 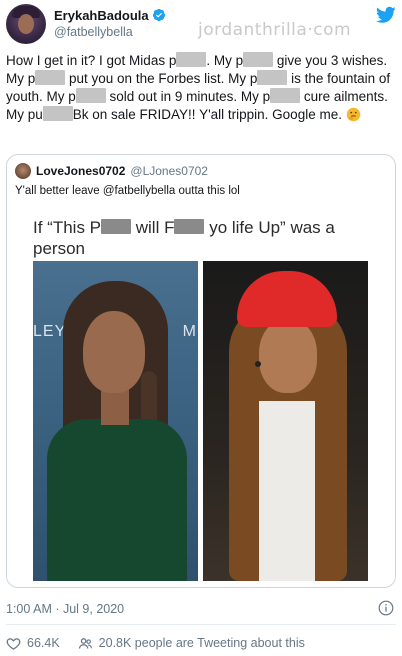 I want to click on divider, so click(x=201, y=624).